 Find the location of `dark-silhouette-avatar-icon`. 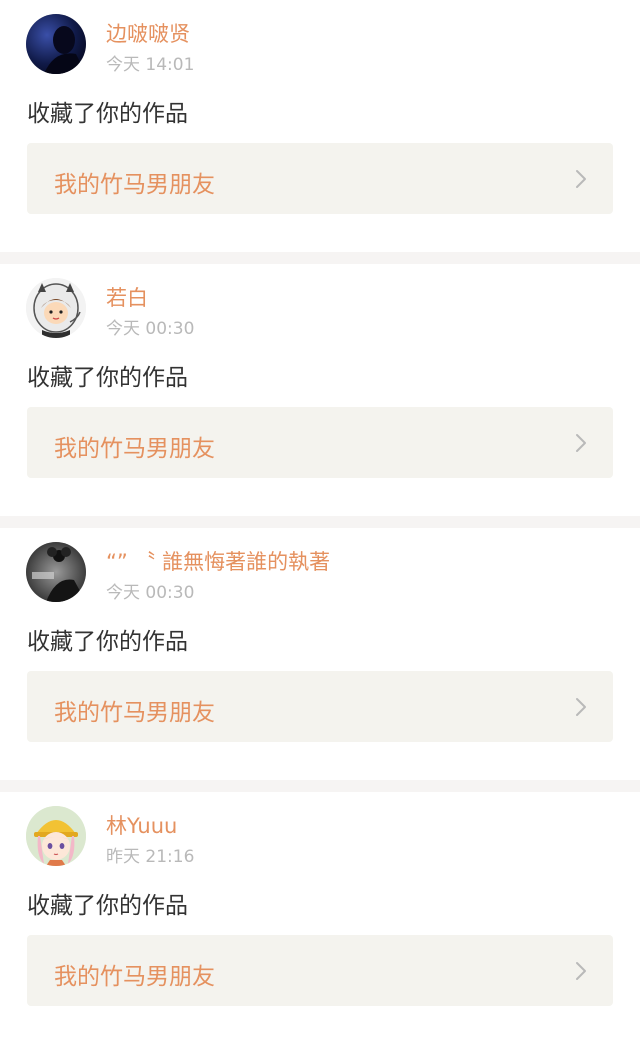

dark-silhouette-avatar-icon is located at coordinates (56, 44).